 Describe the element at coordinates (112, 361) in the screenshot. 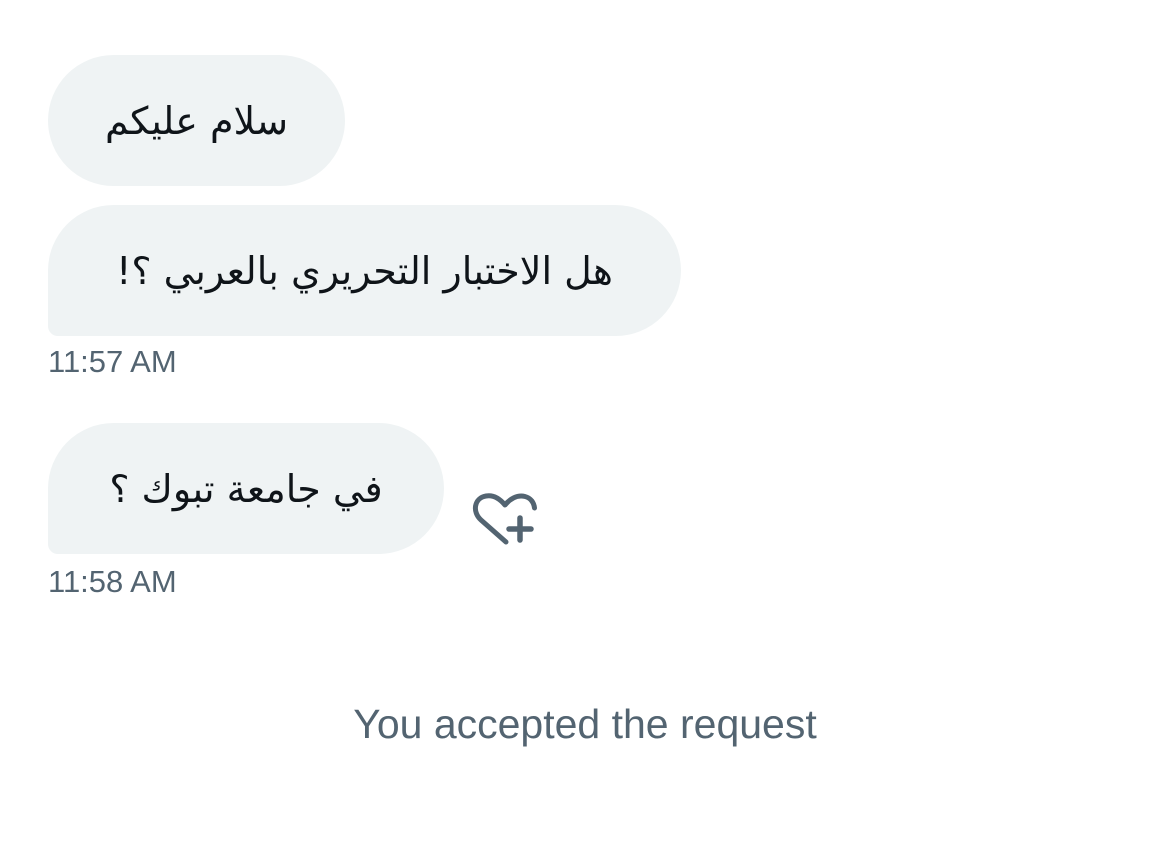

I see `message-timestamp: 11:57 AM` at that location.